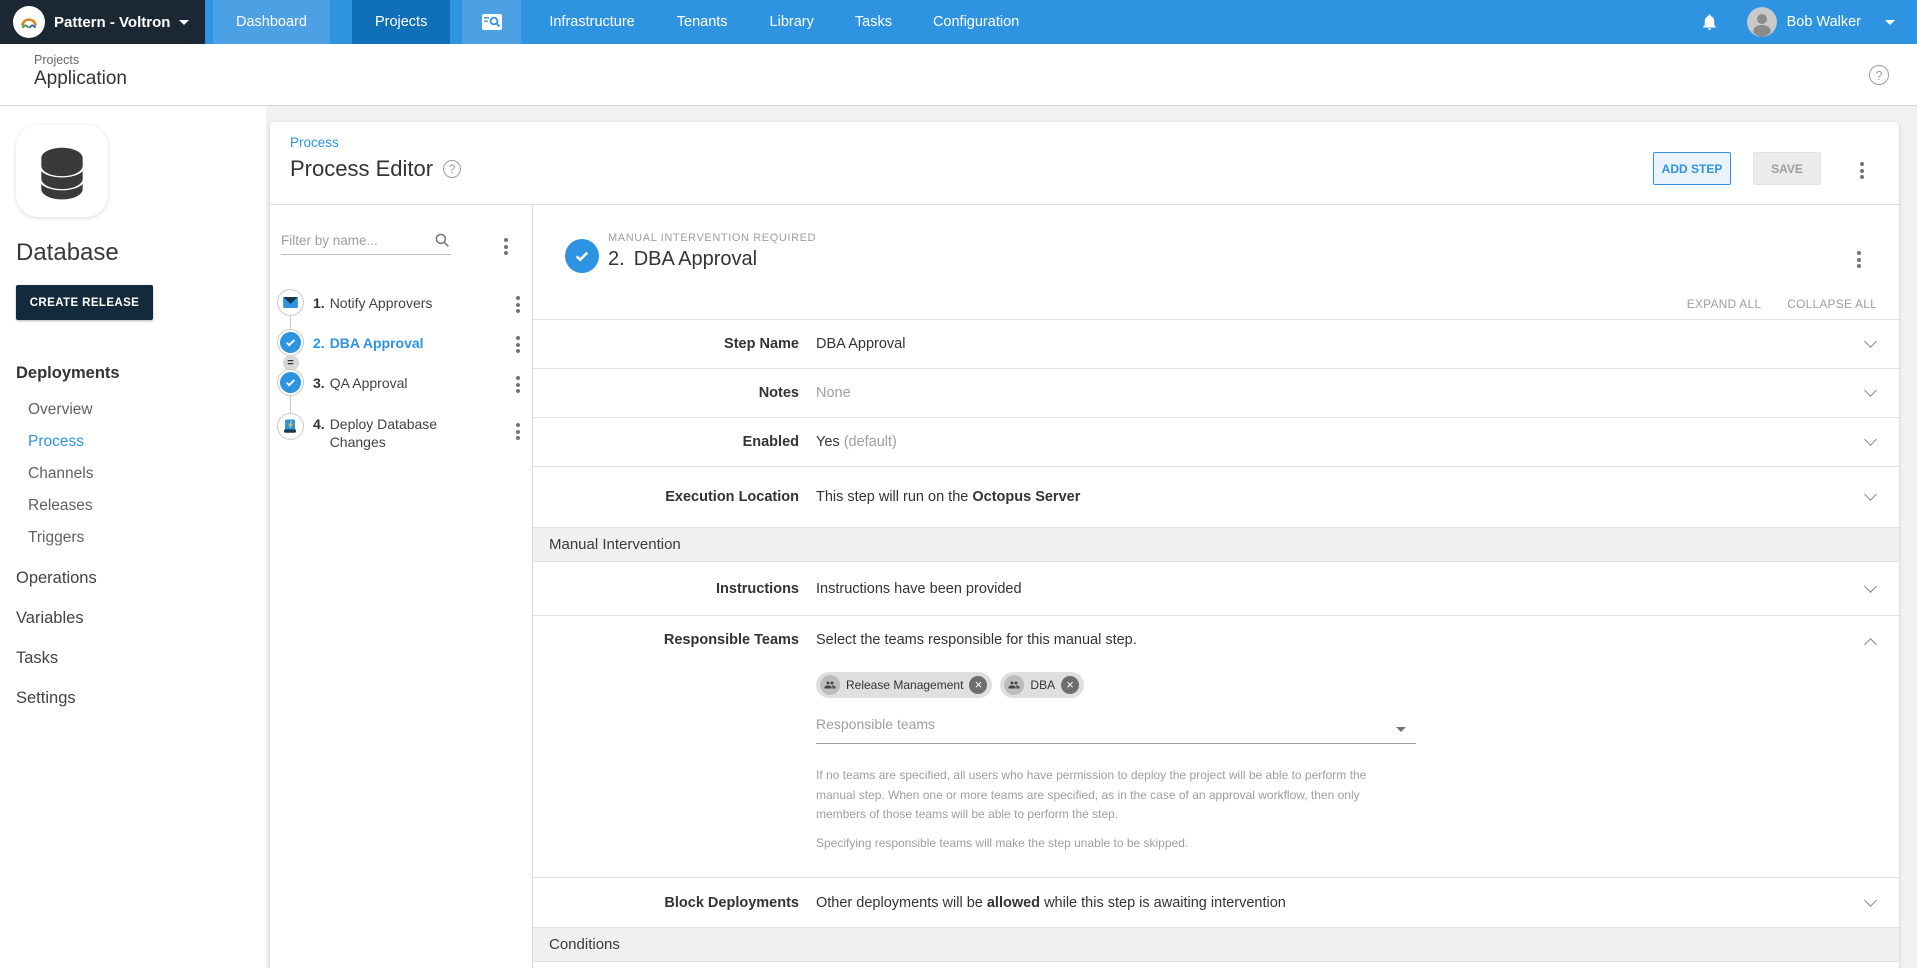 The width and height of the screenshot is (1917, 968). I want to click on sidebar-item-channels: Channels, so click(139, 475).